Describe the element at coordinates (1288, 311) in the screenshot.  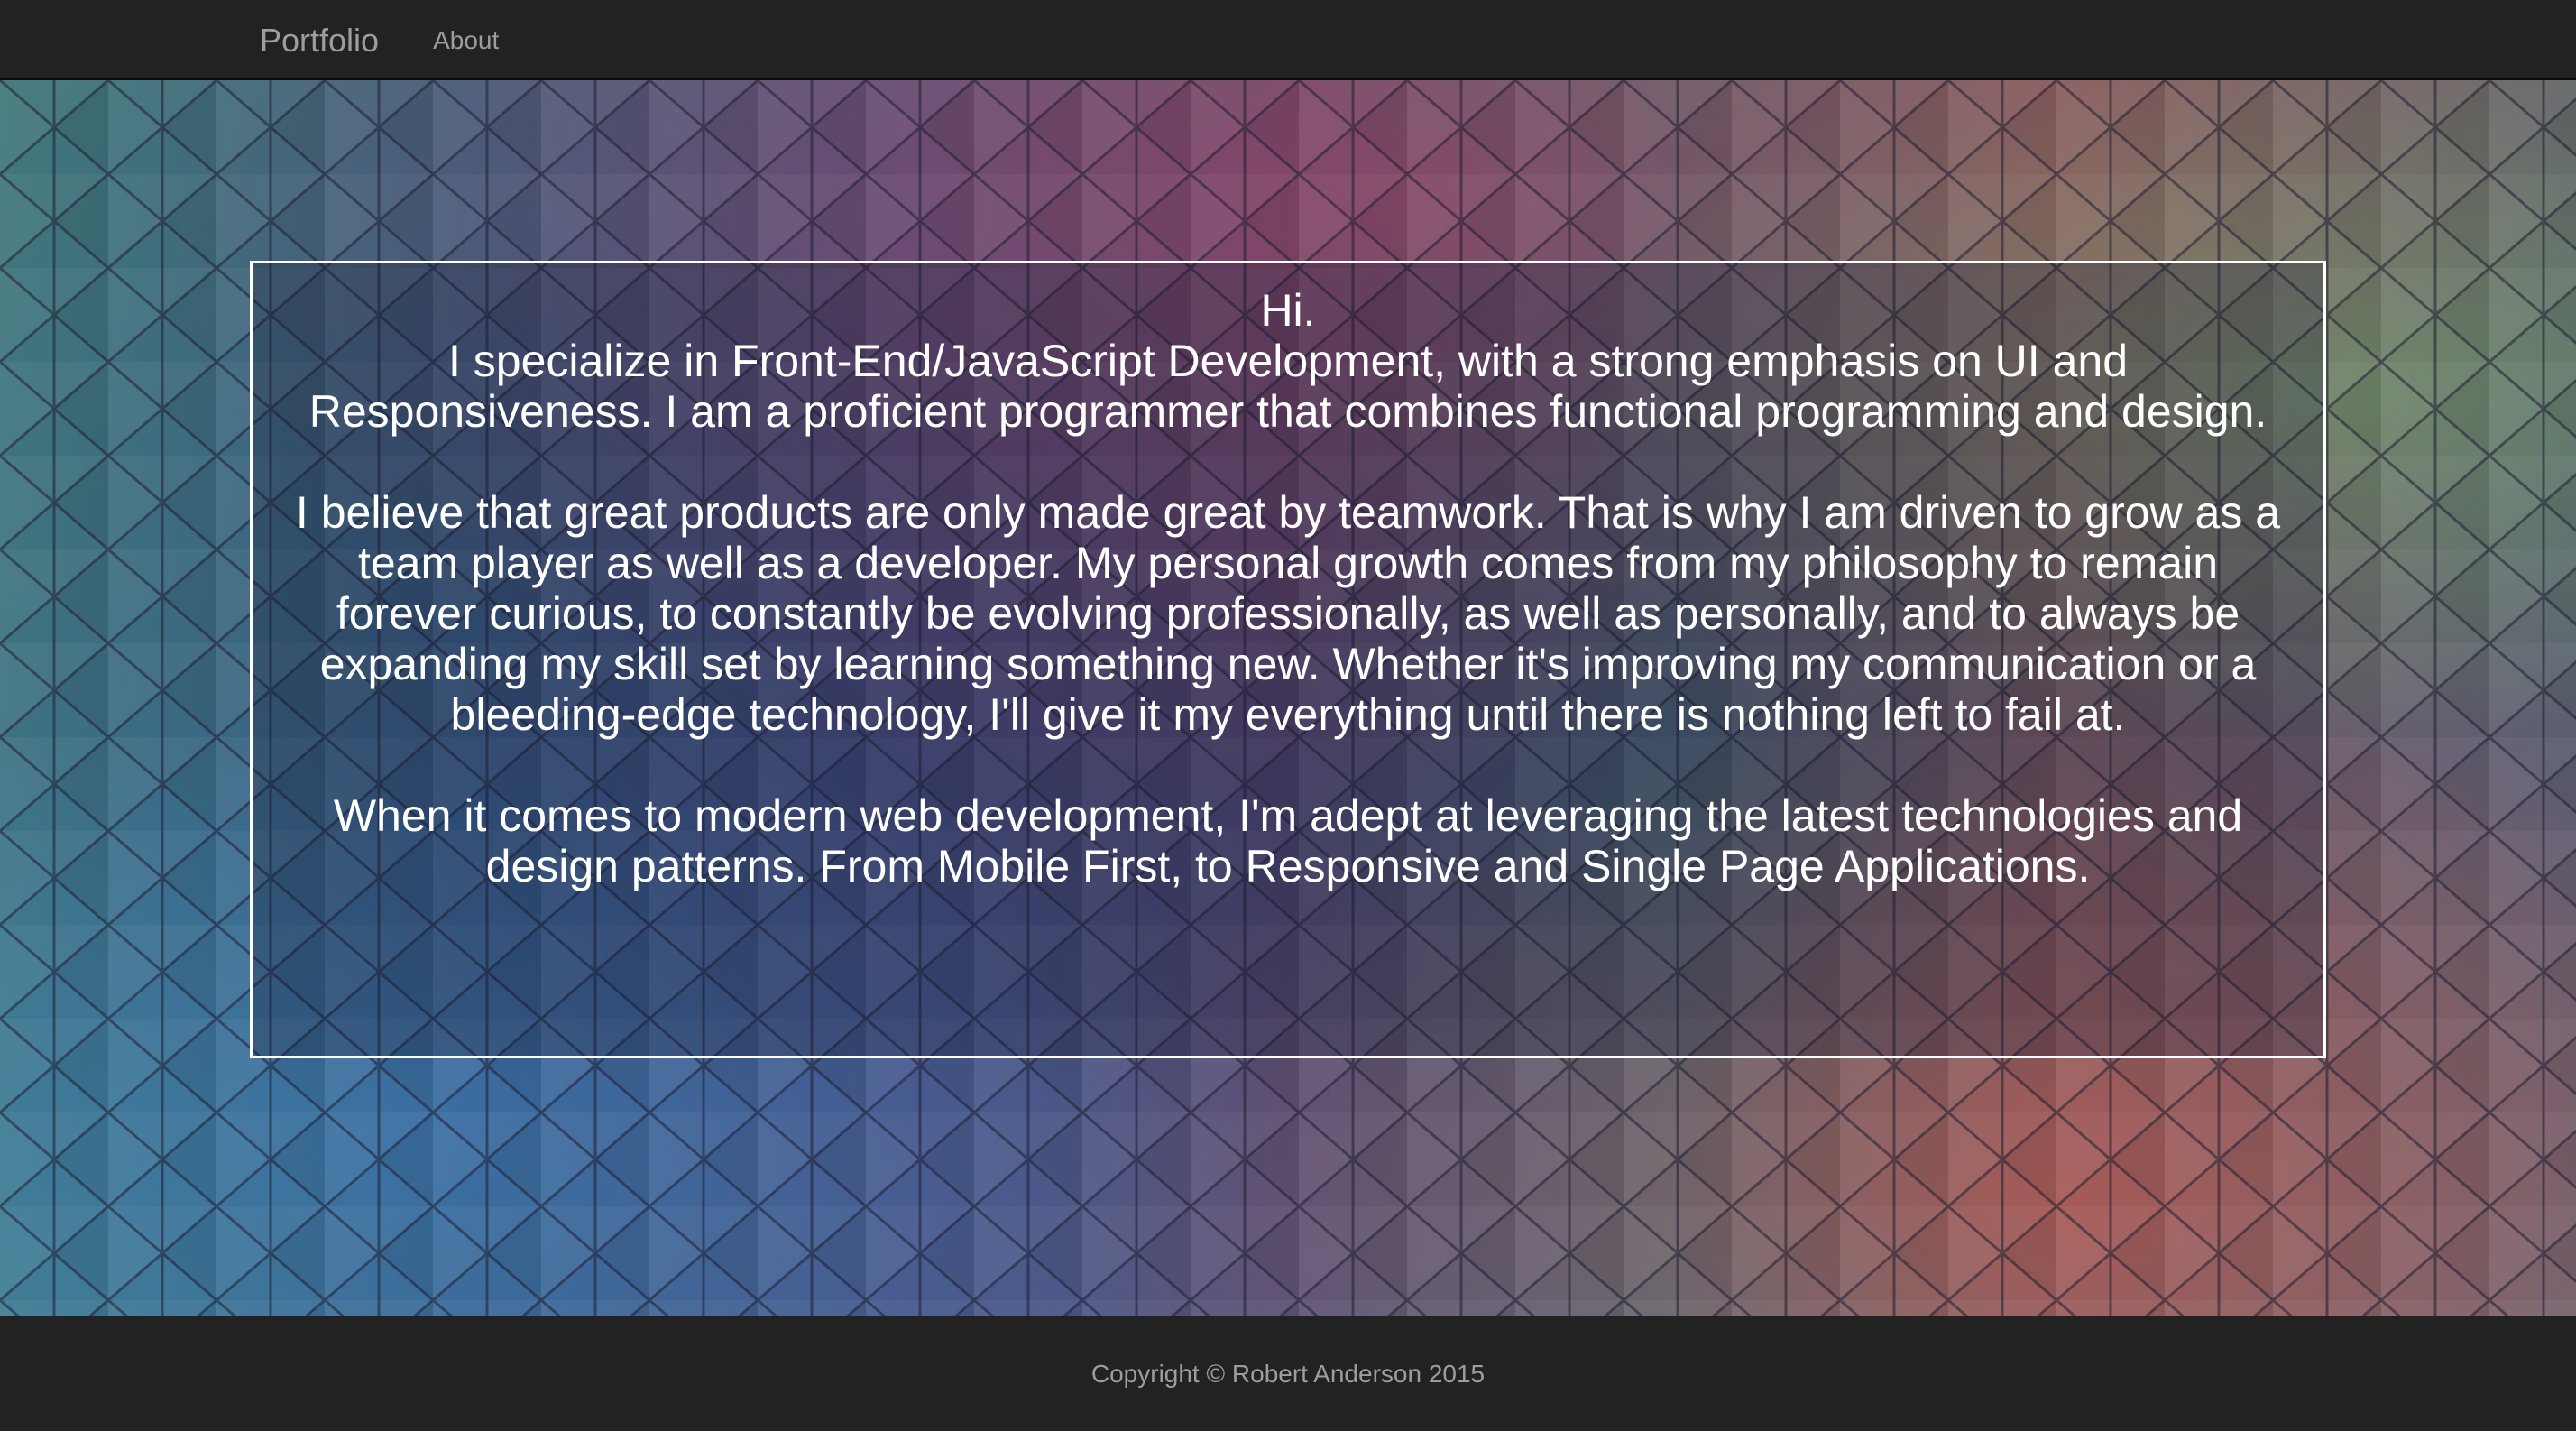
I see `greeting-heading: Hi.` at that location.